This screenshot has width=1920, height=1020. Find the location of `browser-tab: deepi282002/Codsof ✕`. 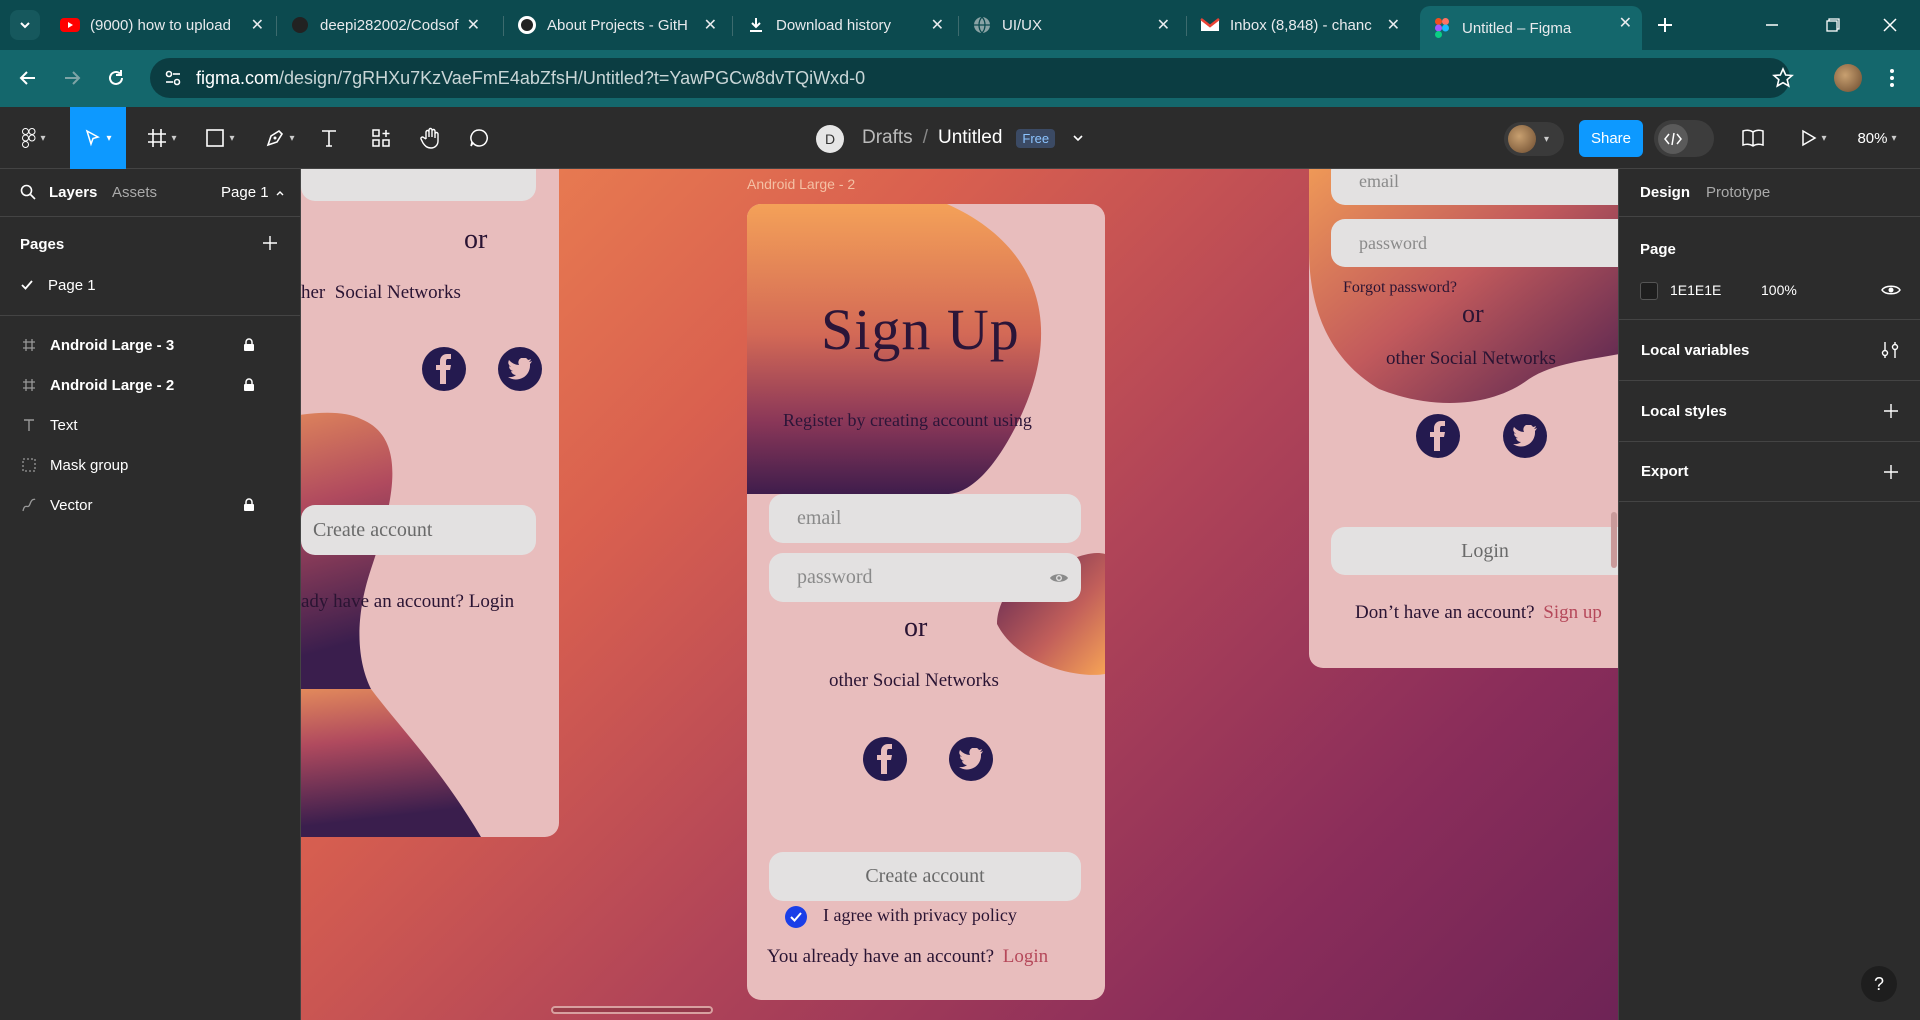

browser-tab: deepi282002/Codsof ✕ is located at coordinates (384, 25).